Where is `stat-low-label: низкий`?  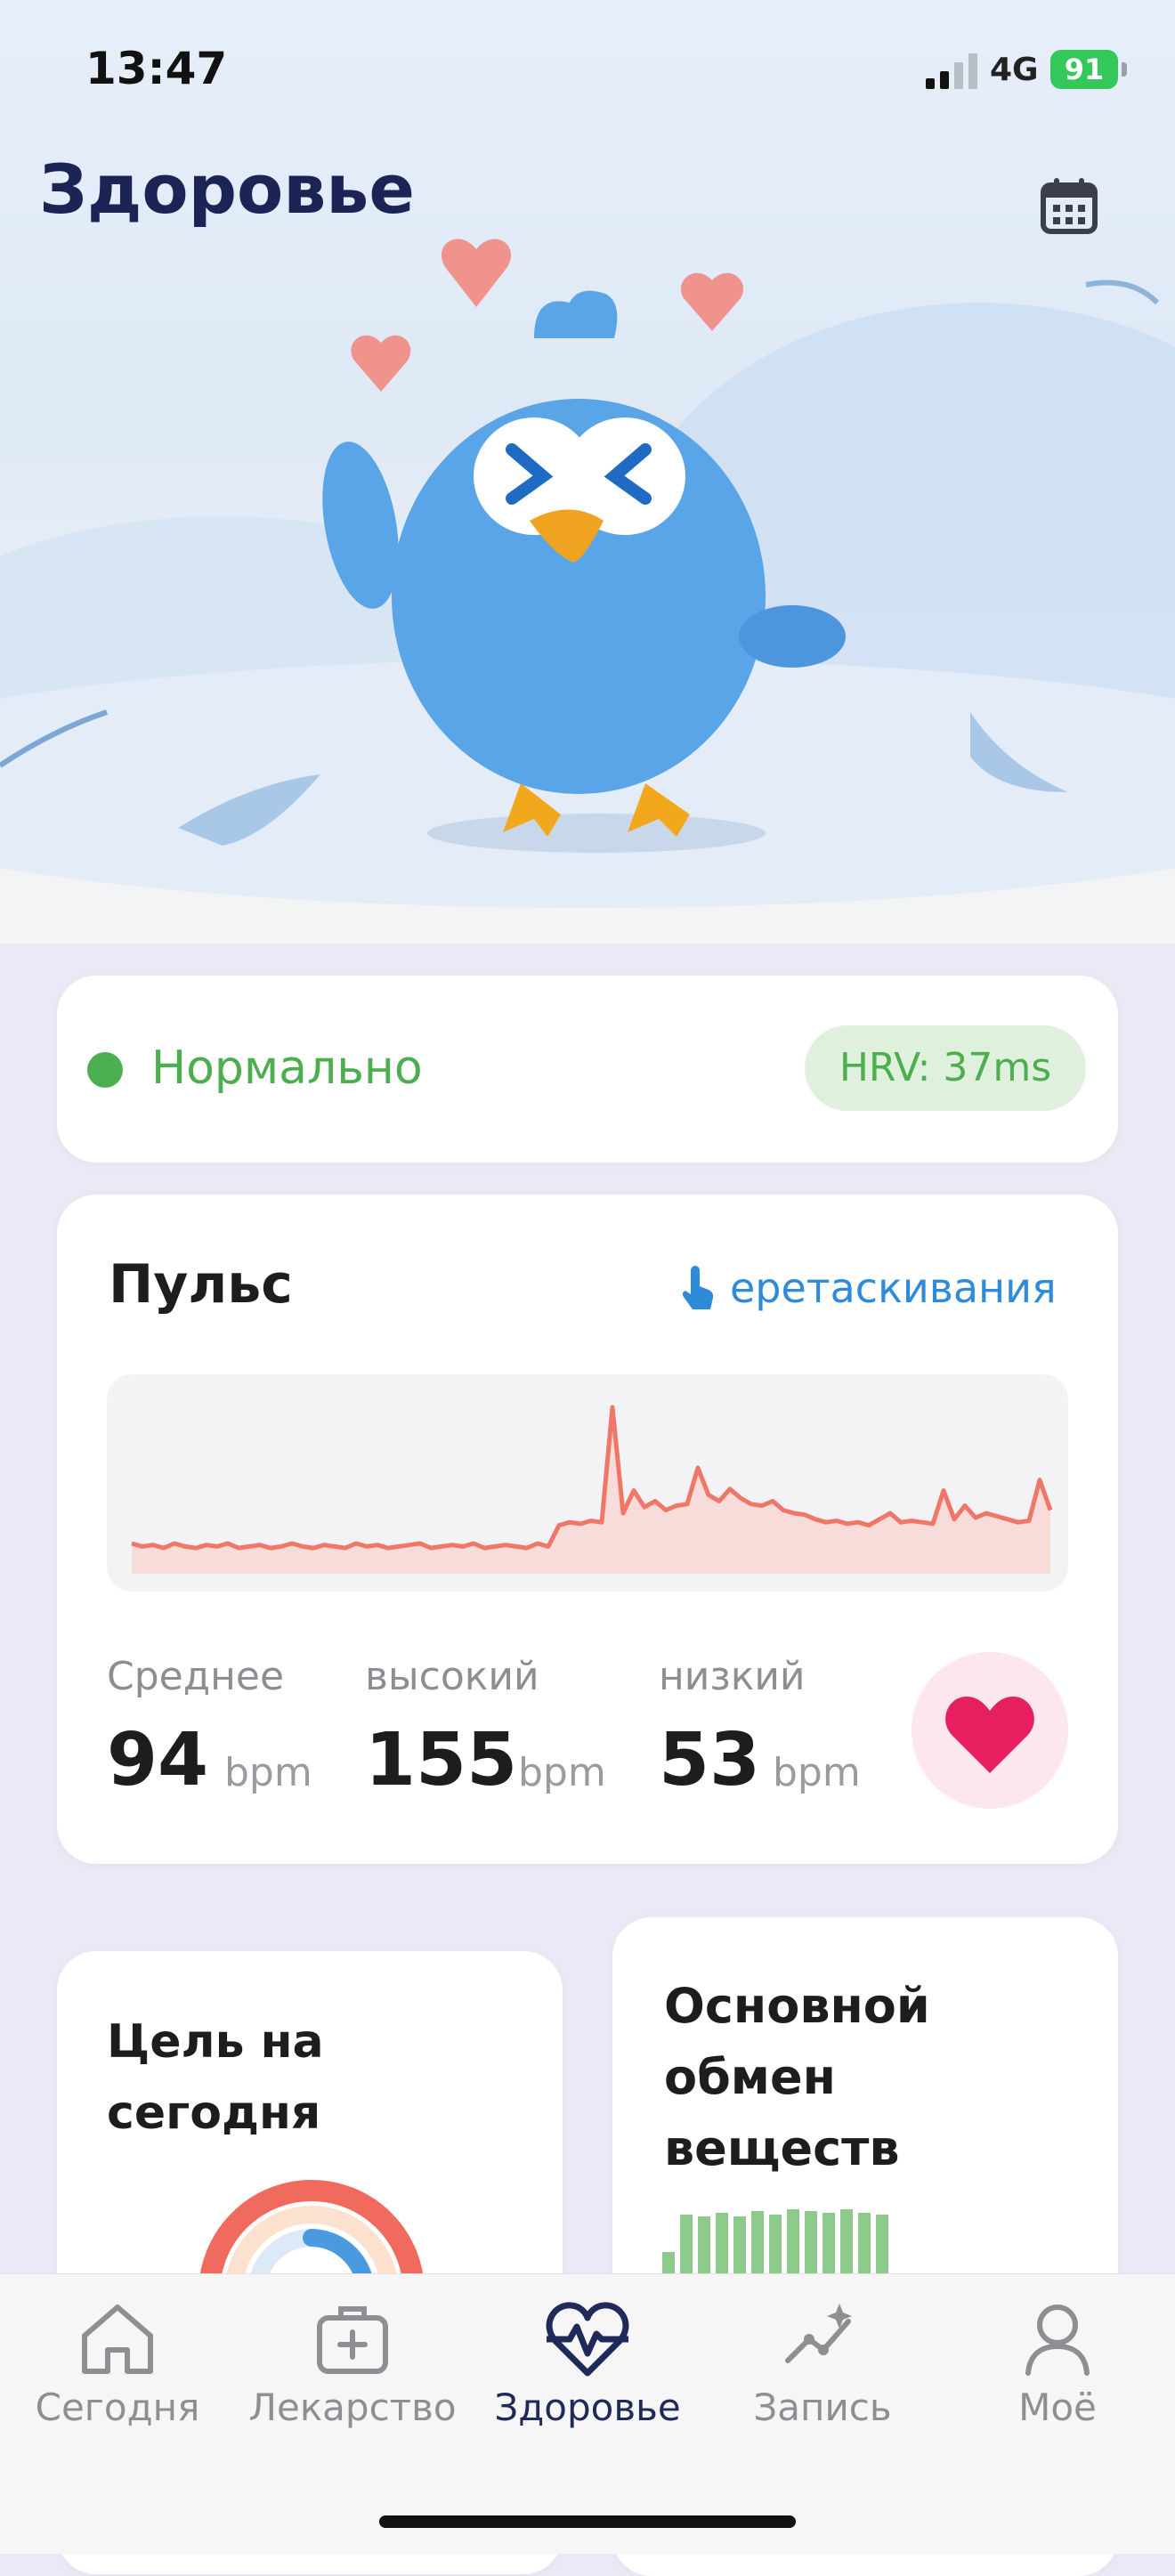 stat-low-label: низкий is located at coordinates (732, 1676).